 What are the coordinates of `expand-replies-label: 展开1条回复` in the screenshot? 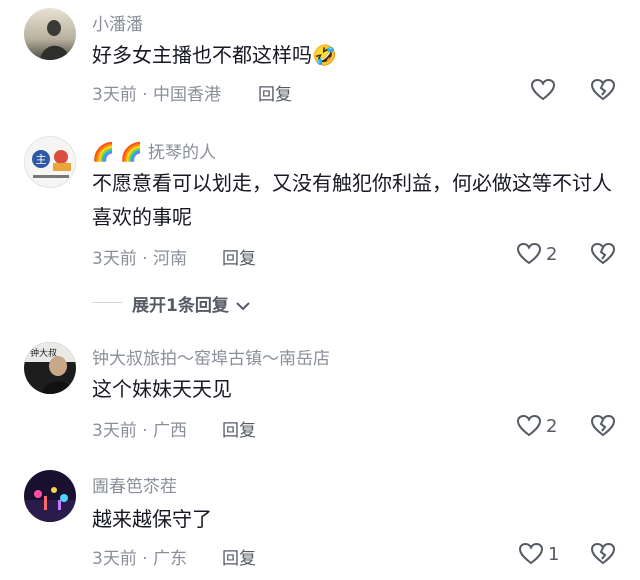 It's located at (180, 306).